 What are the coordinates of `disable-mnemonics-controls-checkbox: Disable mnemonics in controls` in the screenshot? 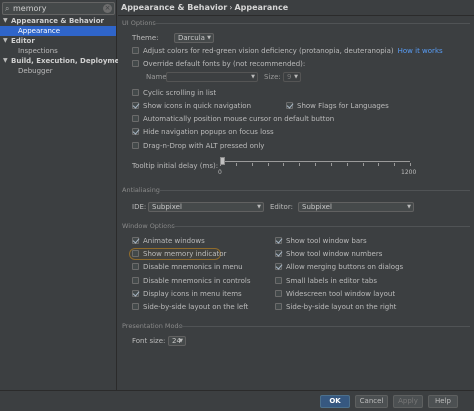 It's located at (191, 281).